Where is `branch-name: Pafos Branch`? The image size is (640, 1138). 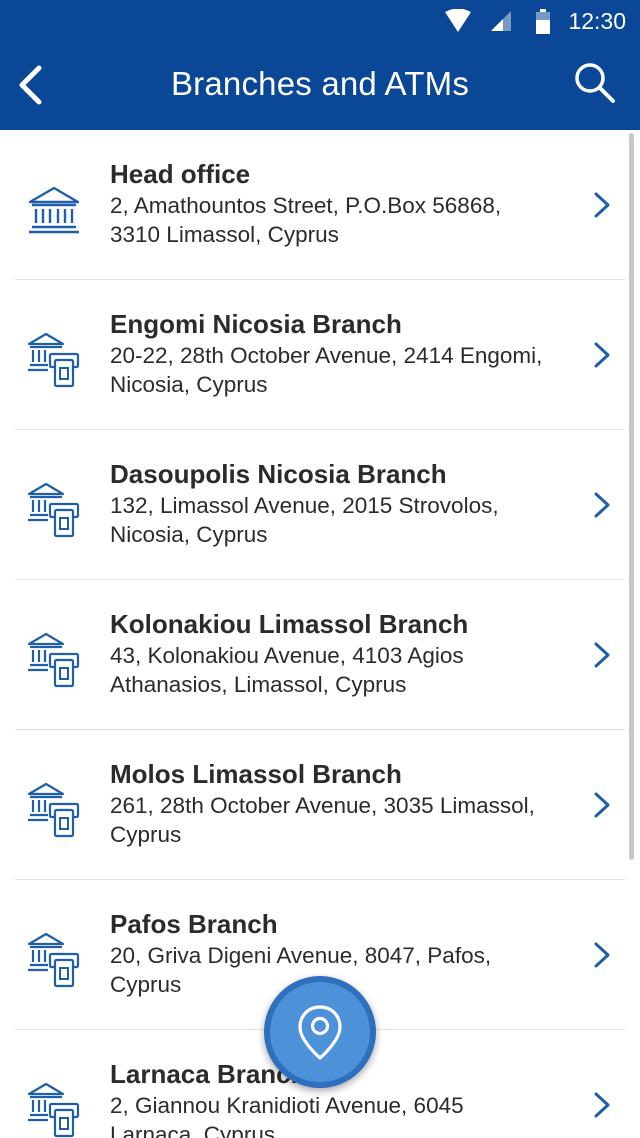
branch-name: Pafos Branch is located at coordinates (194, 924).